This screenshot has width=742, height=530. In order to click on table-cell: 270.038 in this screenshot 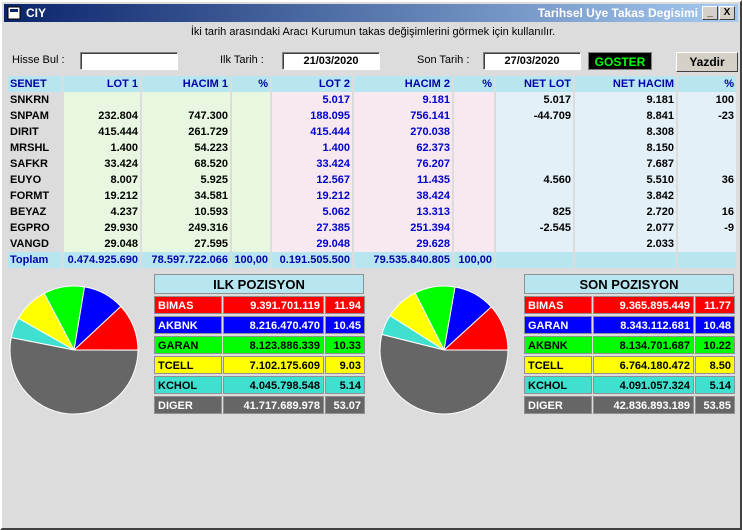, I will do `click(403, 132)`.